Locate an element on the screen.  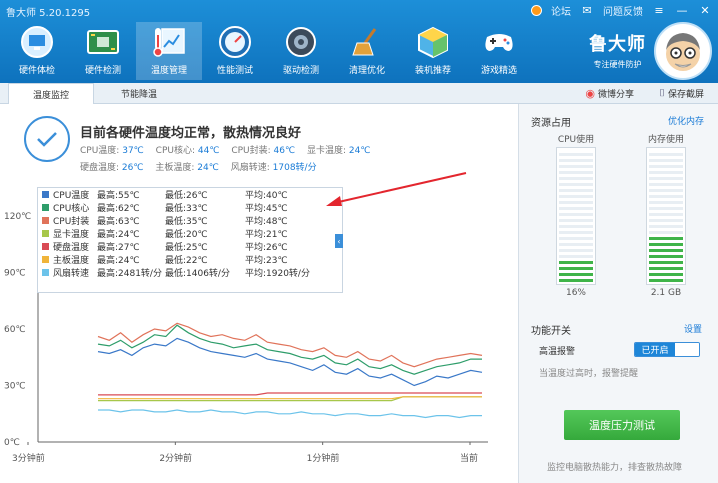
nav-hardware-detect: 硬件检测 is located at coordinates (103, 51).